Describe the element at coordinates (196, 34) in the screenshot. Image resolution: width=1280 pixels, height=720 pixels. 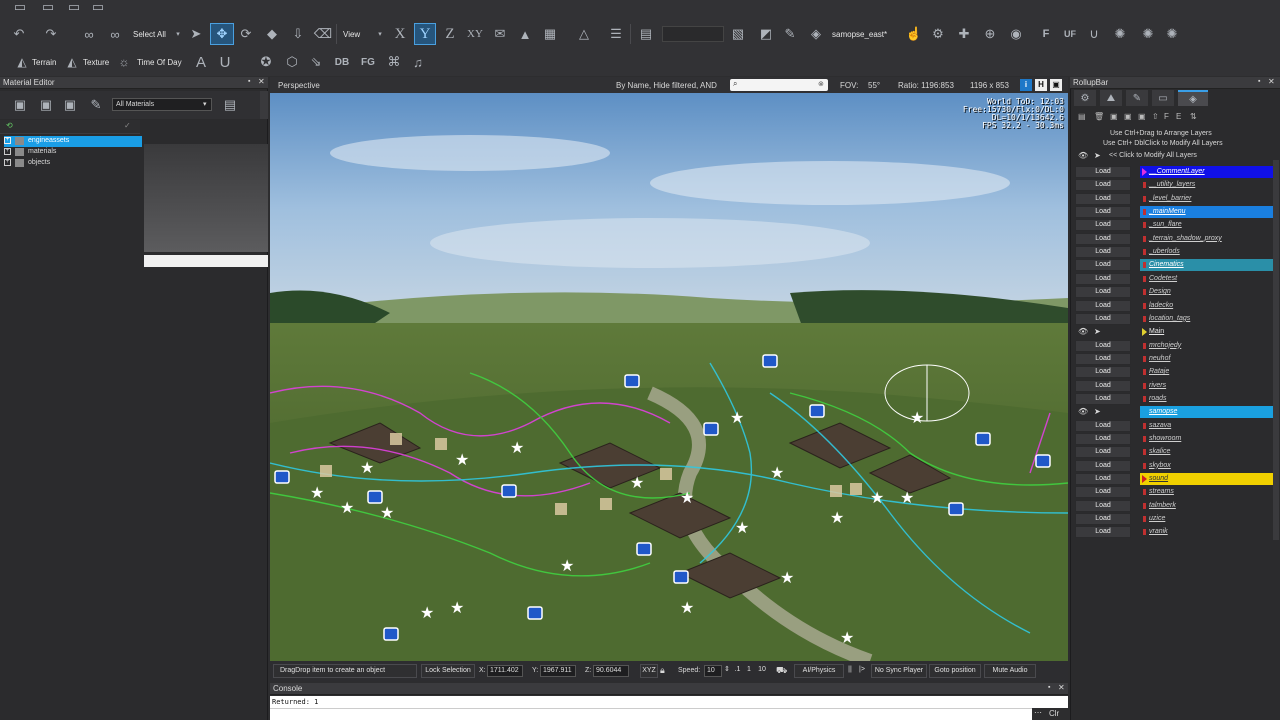
I see `select-arrow-icon: ➤` at that location.